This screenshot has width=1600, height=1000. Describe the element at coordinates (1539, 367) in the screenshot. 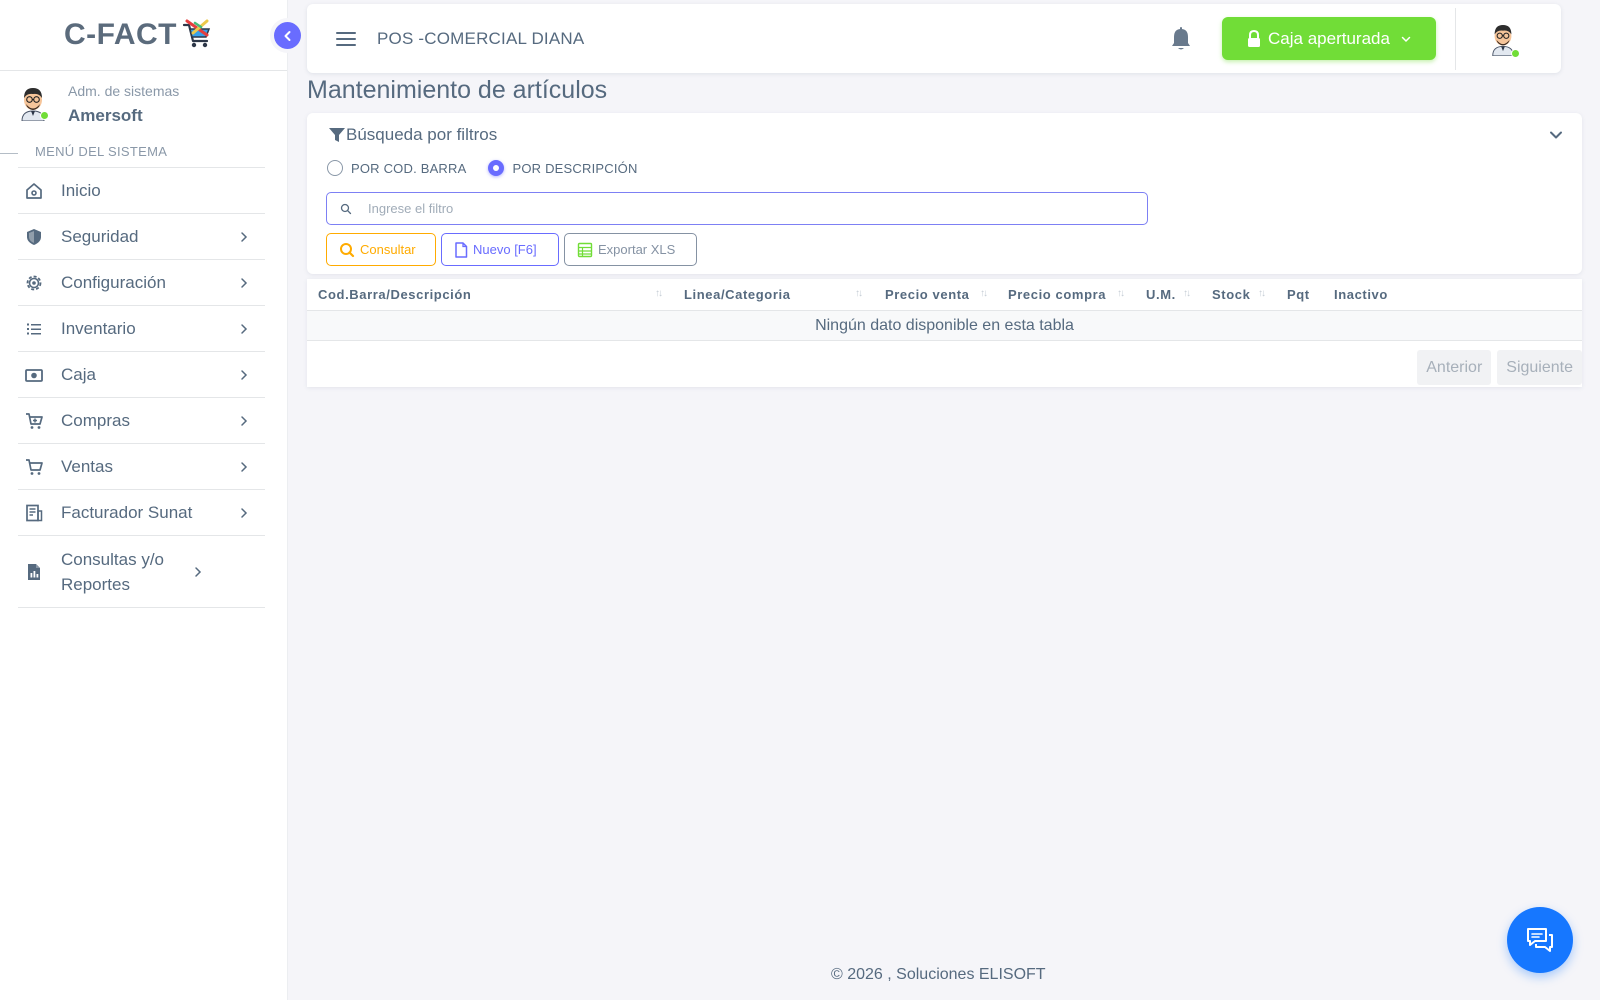

I see `next-page-button: Siguiente` at that location.